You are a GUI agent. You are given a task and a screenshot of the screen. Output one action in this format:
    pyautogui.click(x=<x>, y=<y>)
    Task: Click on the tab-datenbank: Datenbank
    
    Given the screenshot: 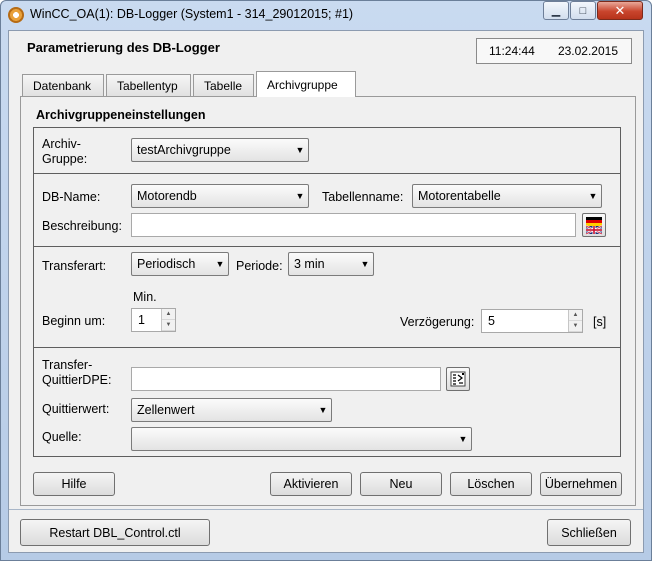 What is the action you would take?
    pyautogui.click(x=63, y=85)
    